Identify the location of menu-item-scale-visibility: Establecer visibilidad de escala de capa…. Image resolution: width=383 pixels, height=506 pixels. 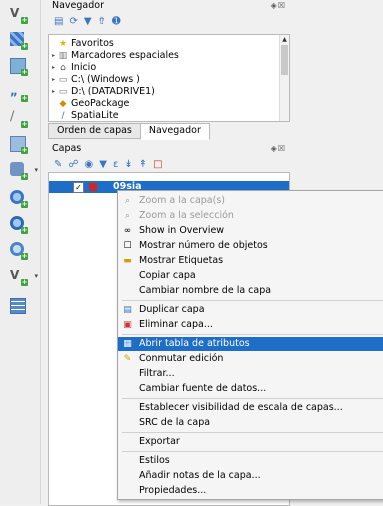
(250, 408).